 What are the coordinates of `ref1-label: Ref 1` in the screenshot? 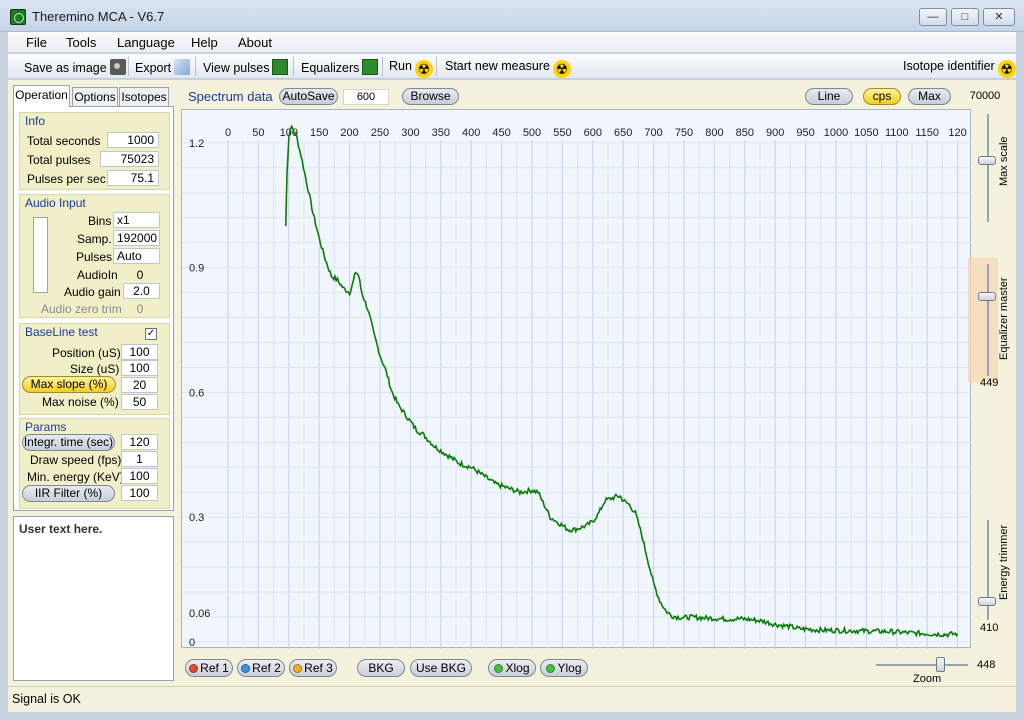 It's located at (214, 668).